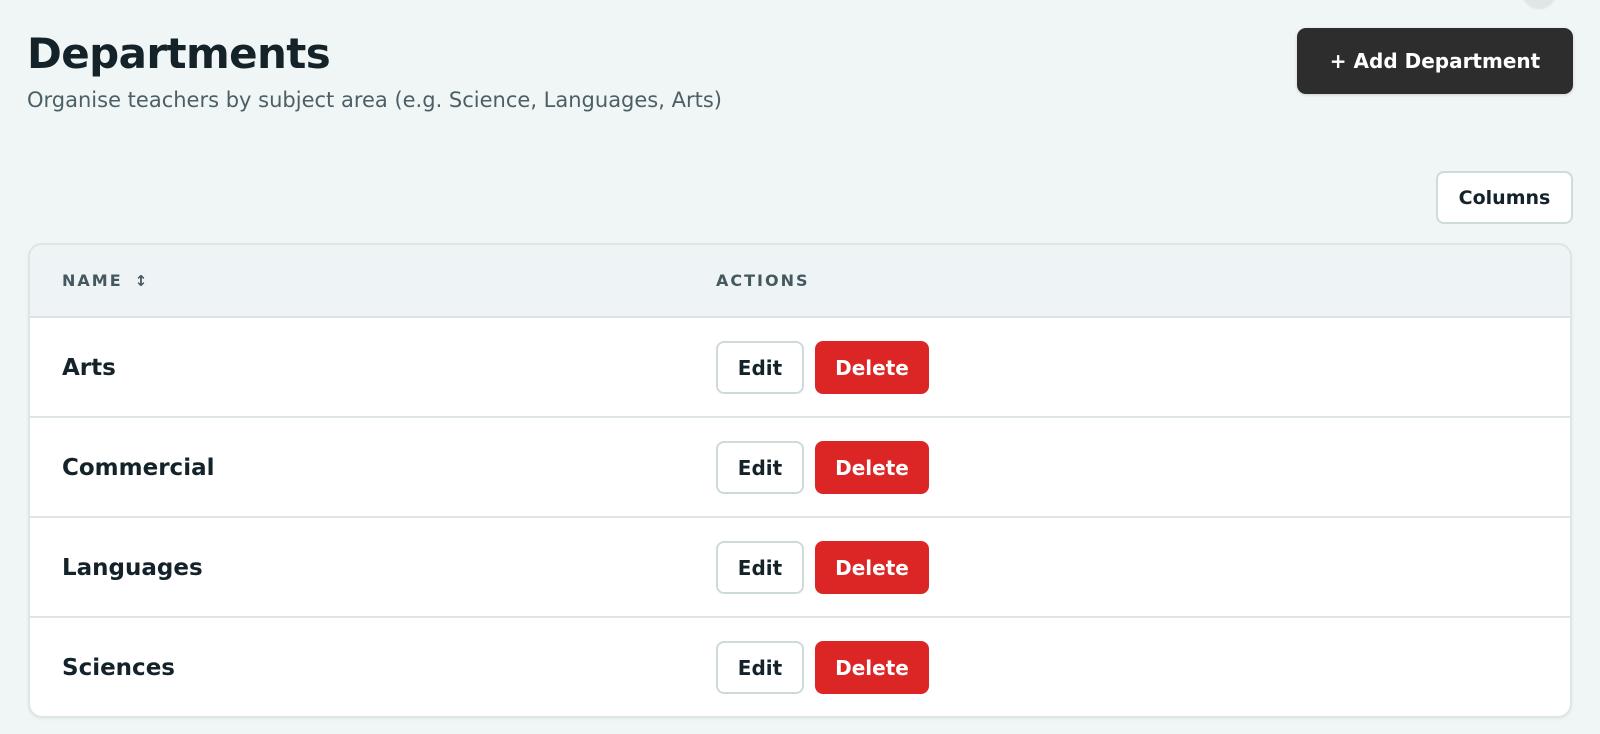 This screenshot has height=734, width=1600. I want to click on department-name: Arts, so click(89, 368).